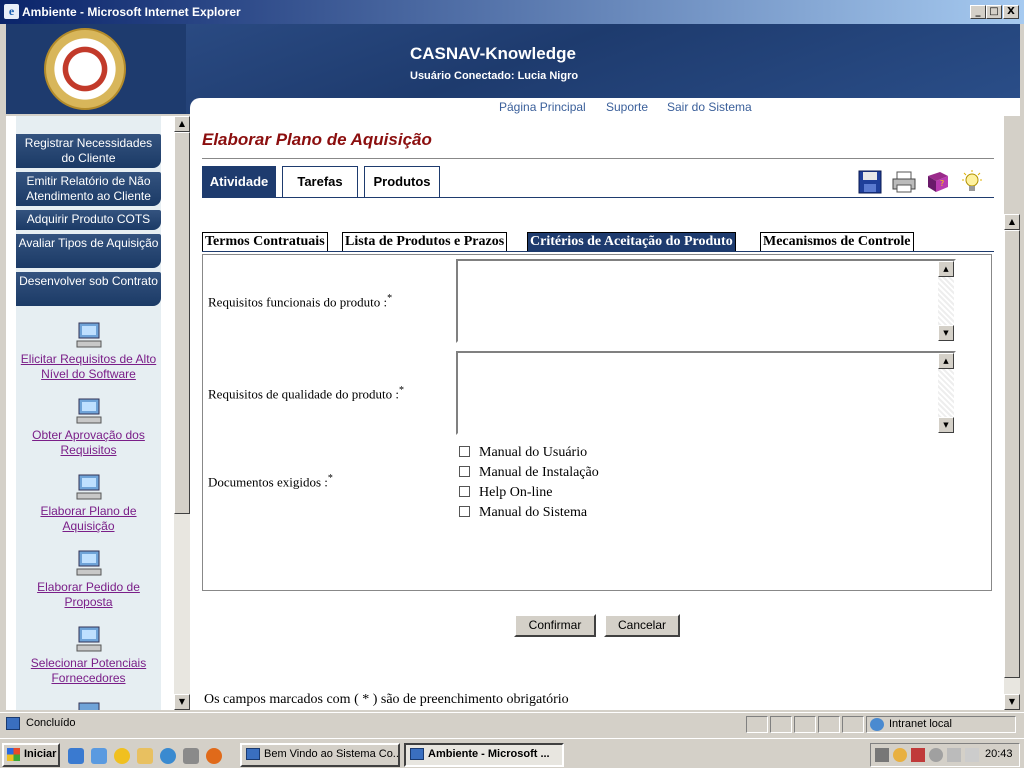 The image size is (1024, 768). I want to click on quicklaunch-explorer-icon, so click(99, 756).